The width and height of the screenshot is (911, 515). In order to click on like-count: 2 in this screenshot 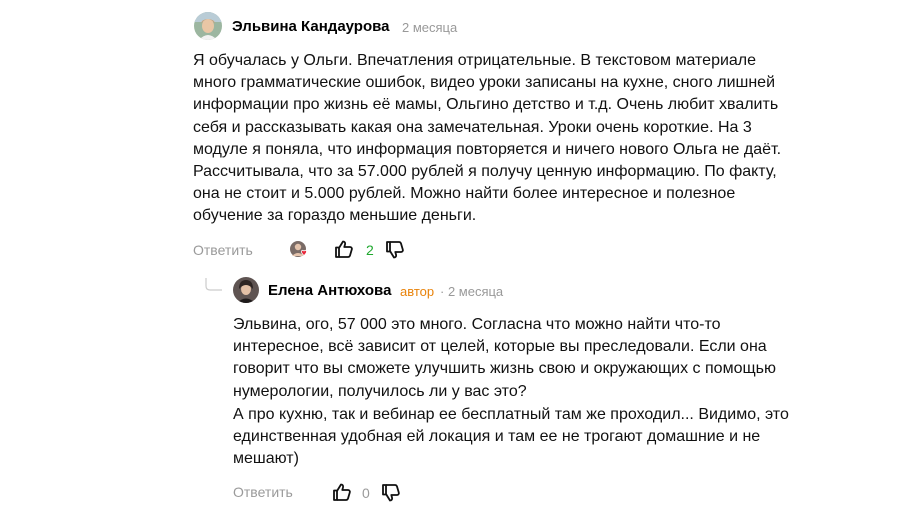, I will do `click(370, 250)`.